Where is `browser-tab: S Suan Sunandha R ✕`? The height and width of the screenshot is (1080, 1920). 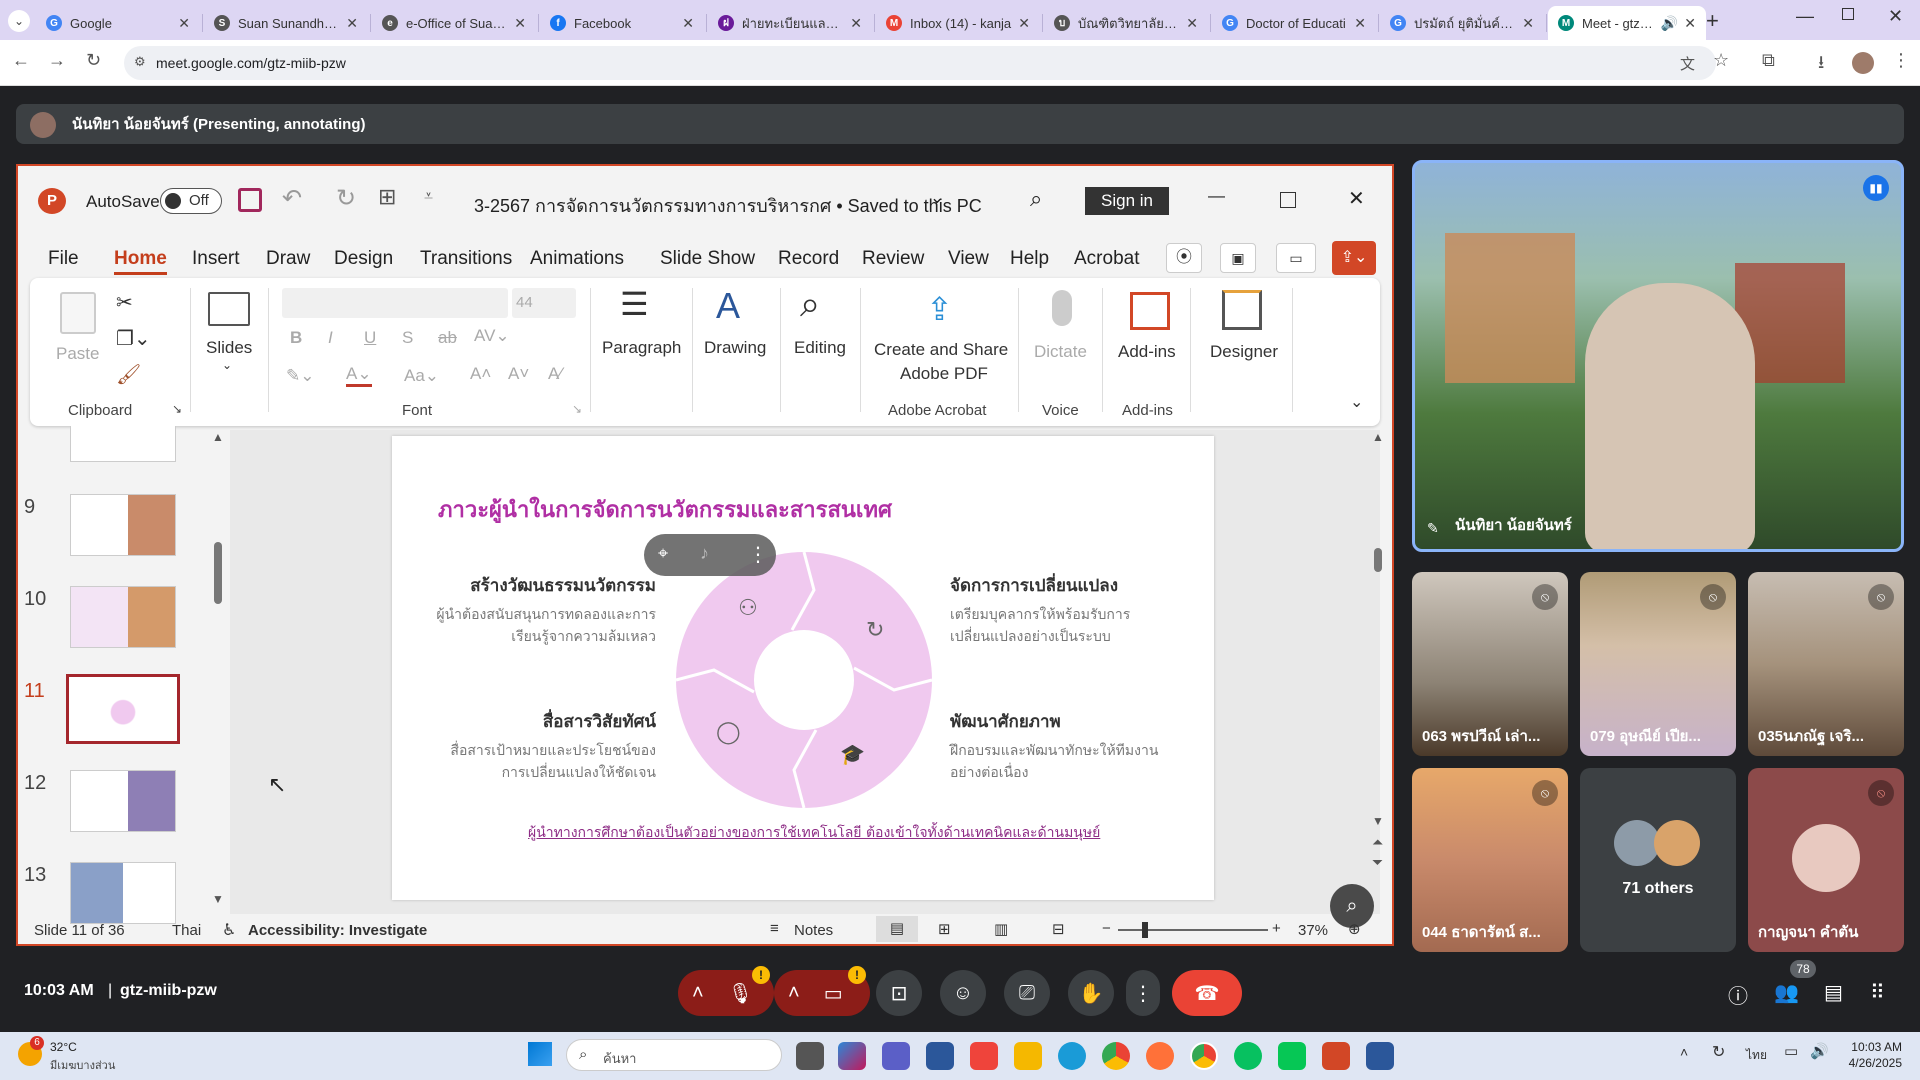 browser-tab: S Suan Sunandha R ✕ is located at coordinates (286, 23).